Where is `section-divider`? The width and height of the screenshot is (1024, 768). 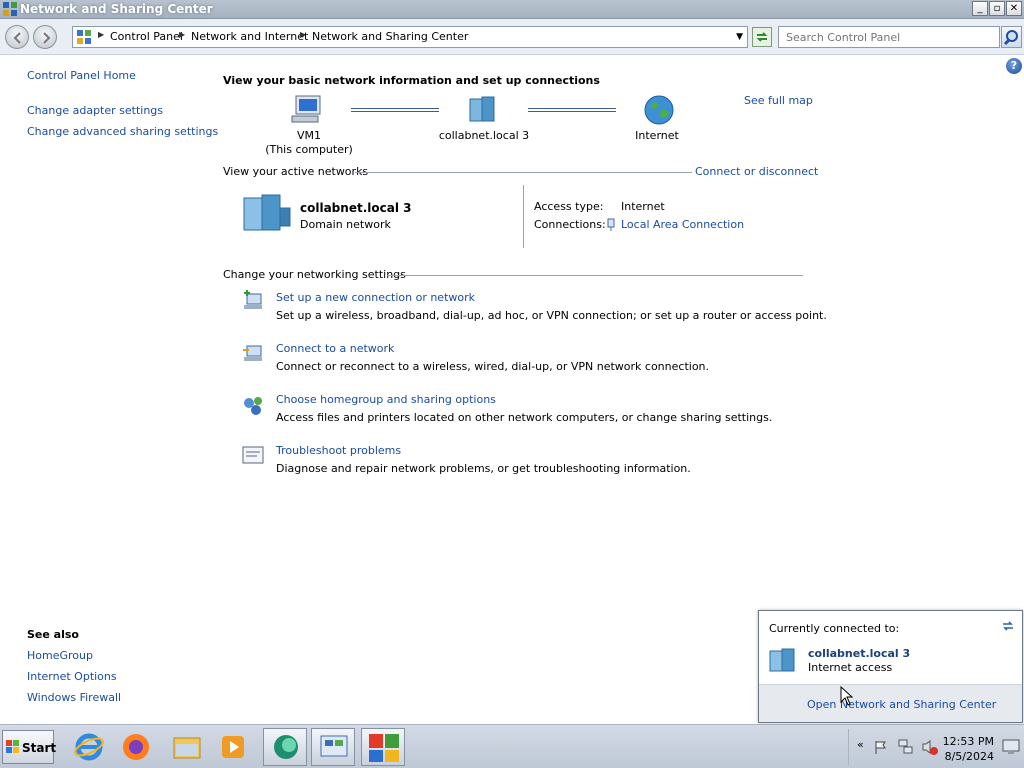 section-divider is located at coordinates (523, 172).